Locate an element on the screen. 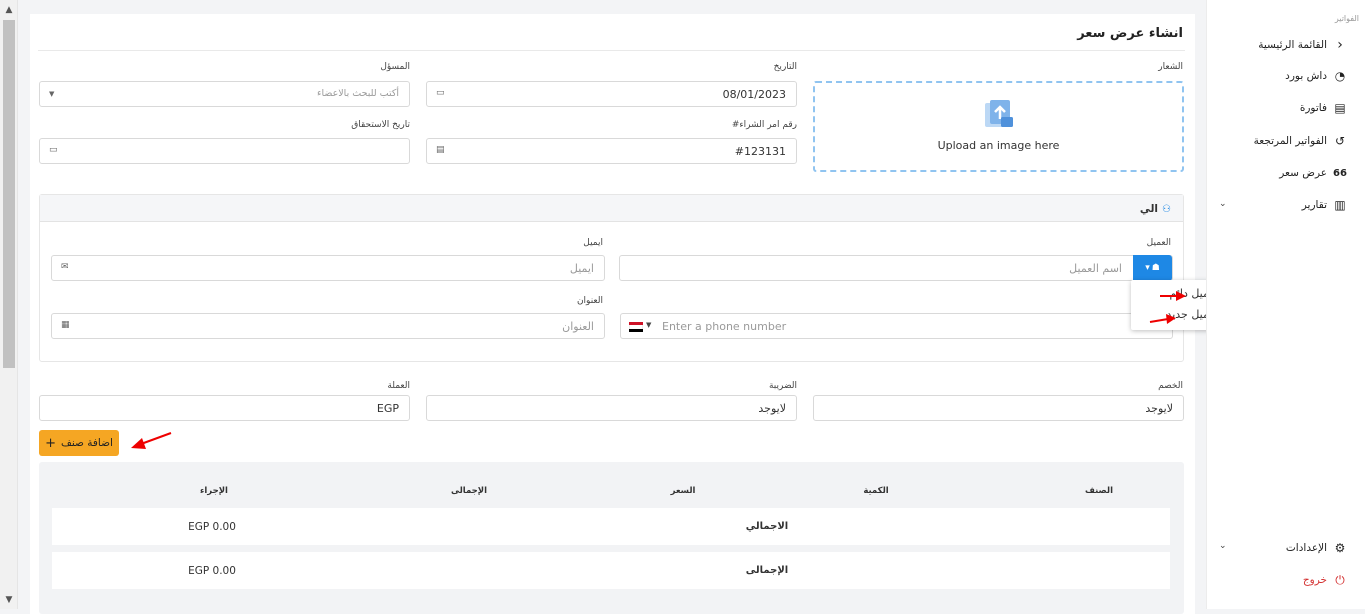 The height and width of the screenshot is (614, 1365). client-label: العميل is located at coordinates (1158, 243).